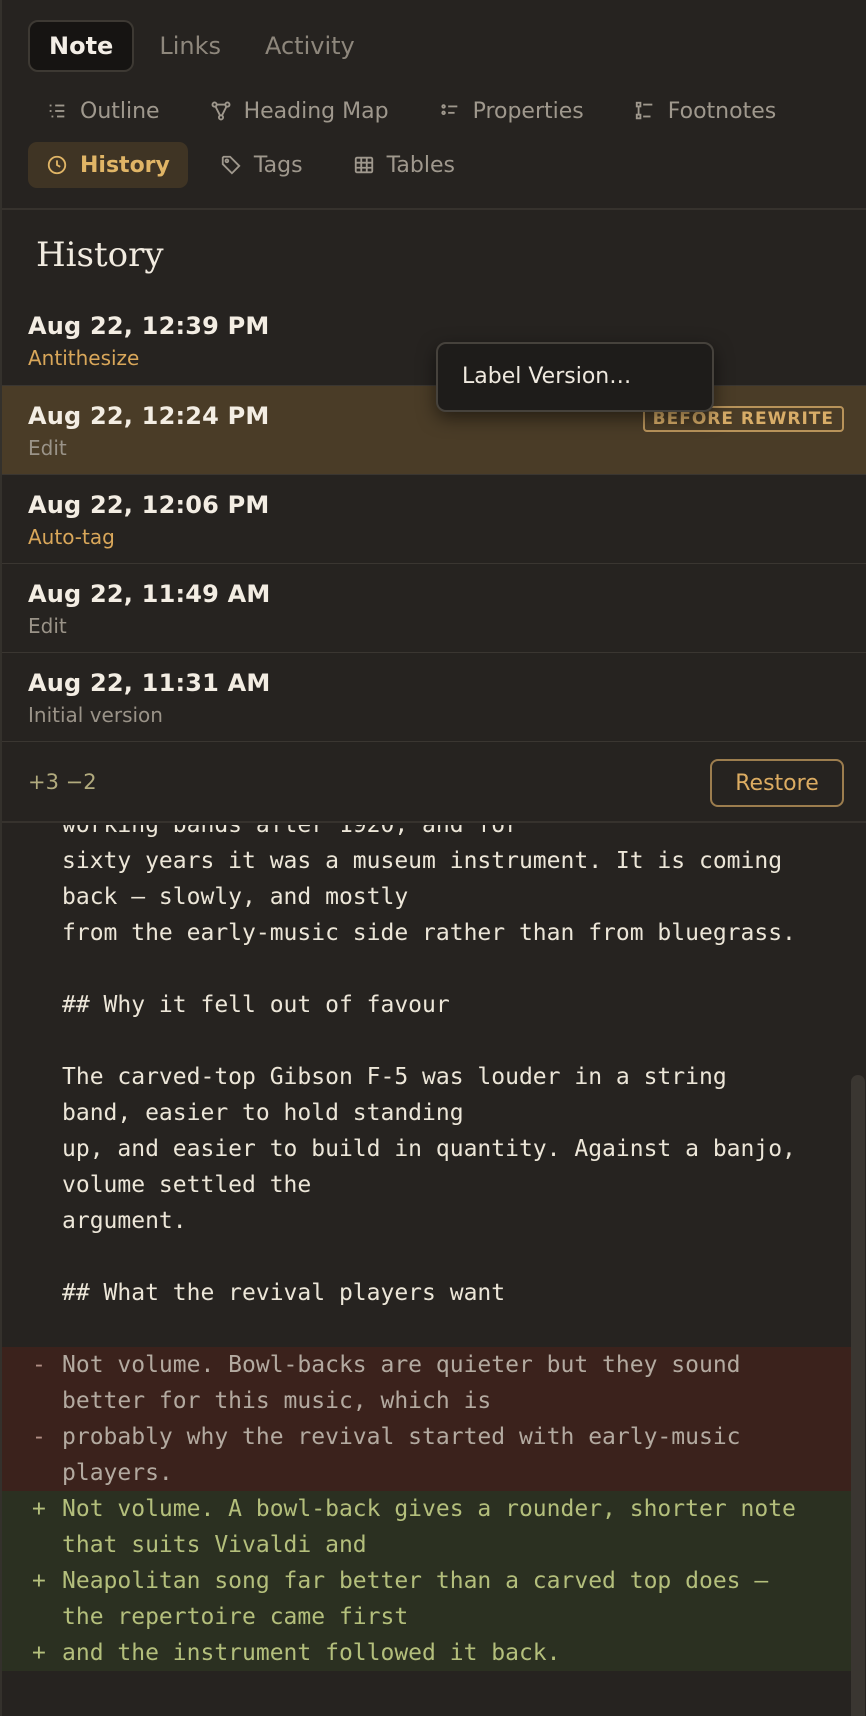 The height and width of the screenshot is (1716, 866). Describe the element at coordinates (777, 783) in the screenshot. I see `restore-button: Restore` at that location.